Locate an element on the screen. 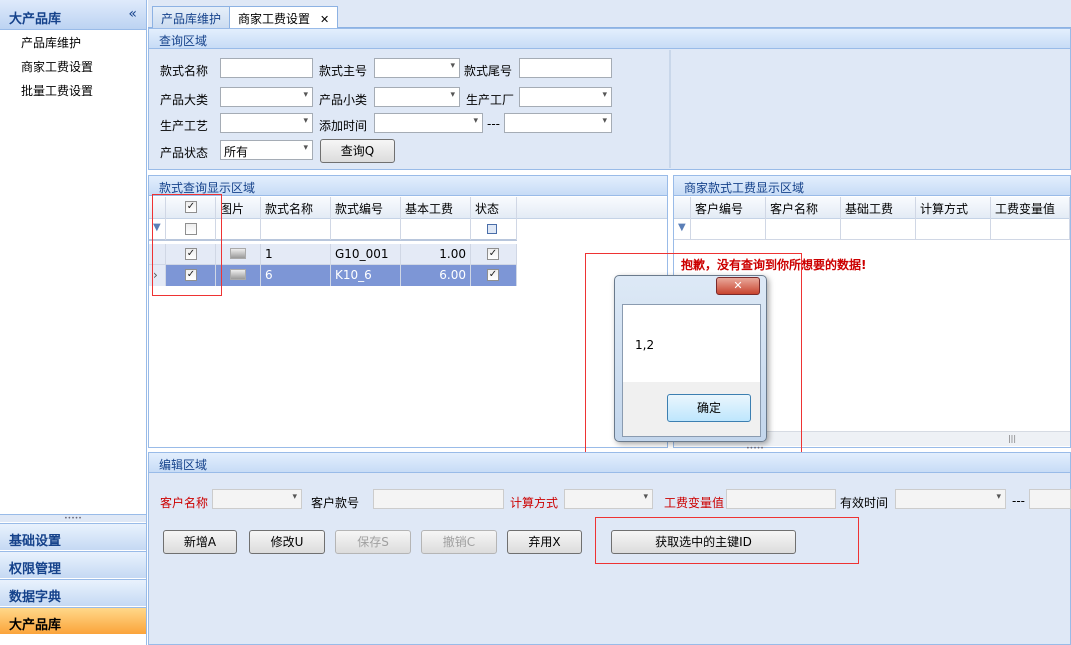 The height and width of the screenshot is (645, 1071). row-style-name: 6 is located at coordinates (296, 275).